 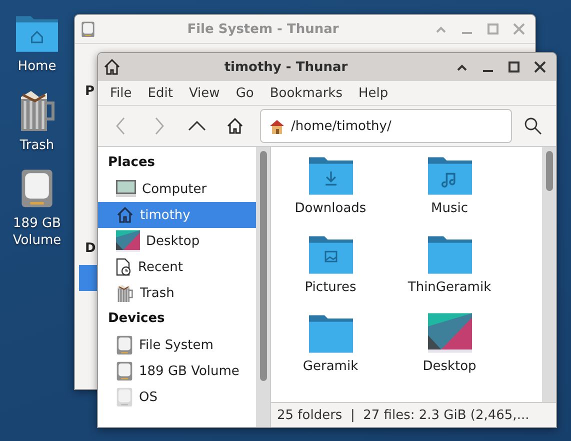 What do you see at coordinates (286, 67) in the screenshot?
I see `window-title: timothy - Thunar` at bounding box center [286, 67].